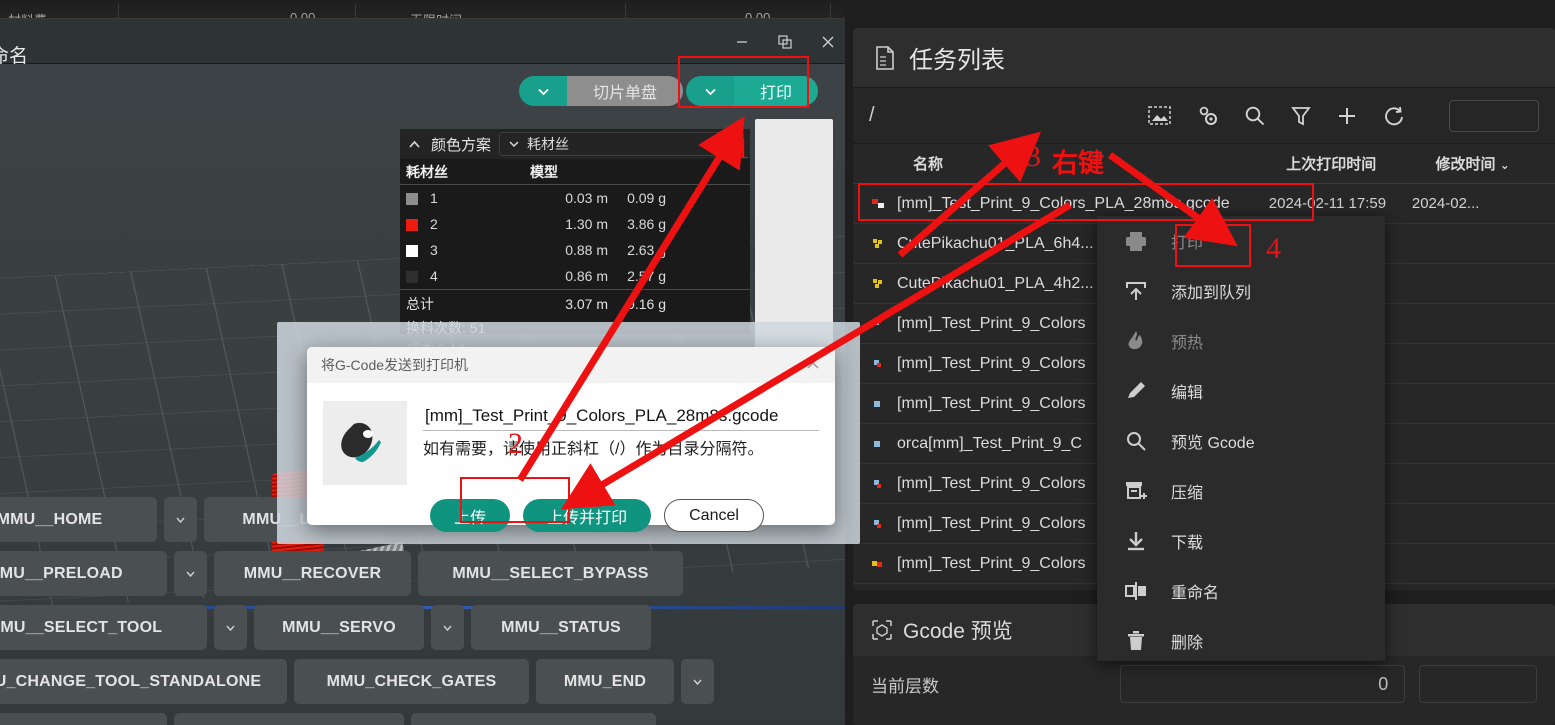 Image resolution: width=1555 pixels, height=725 pixels. What do you see at coordinates (1327, 203) in the screenshot?
I see `file-last-print: 2024-02-11 17:59` at bounding box center [1327, 203].